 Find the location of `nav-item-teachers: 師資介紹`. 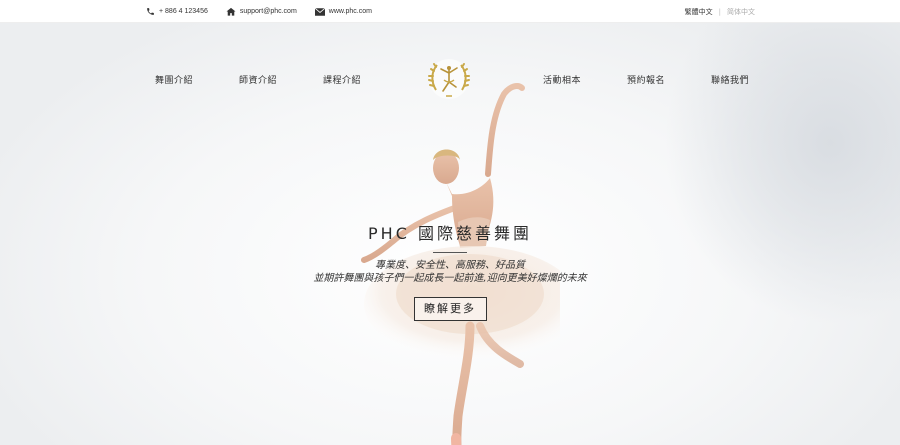

nav-item-teachers: 師資介紹 is located at coordinates (258, 79).